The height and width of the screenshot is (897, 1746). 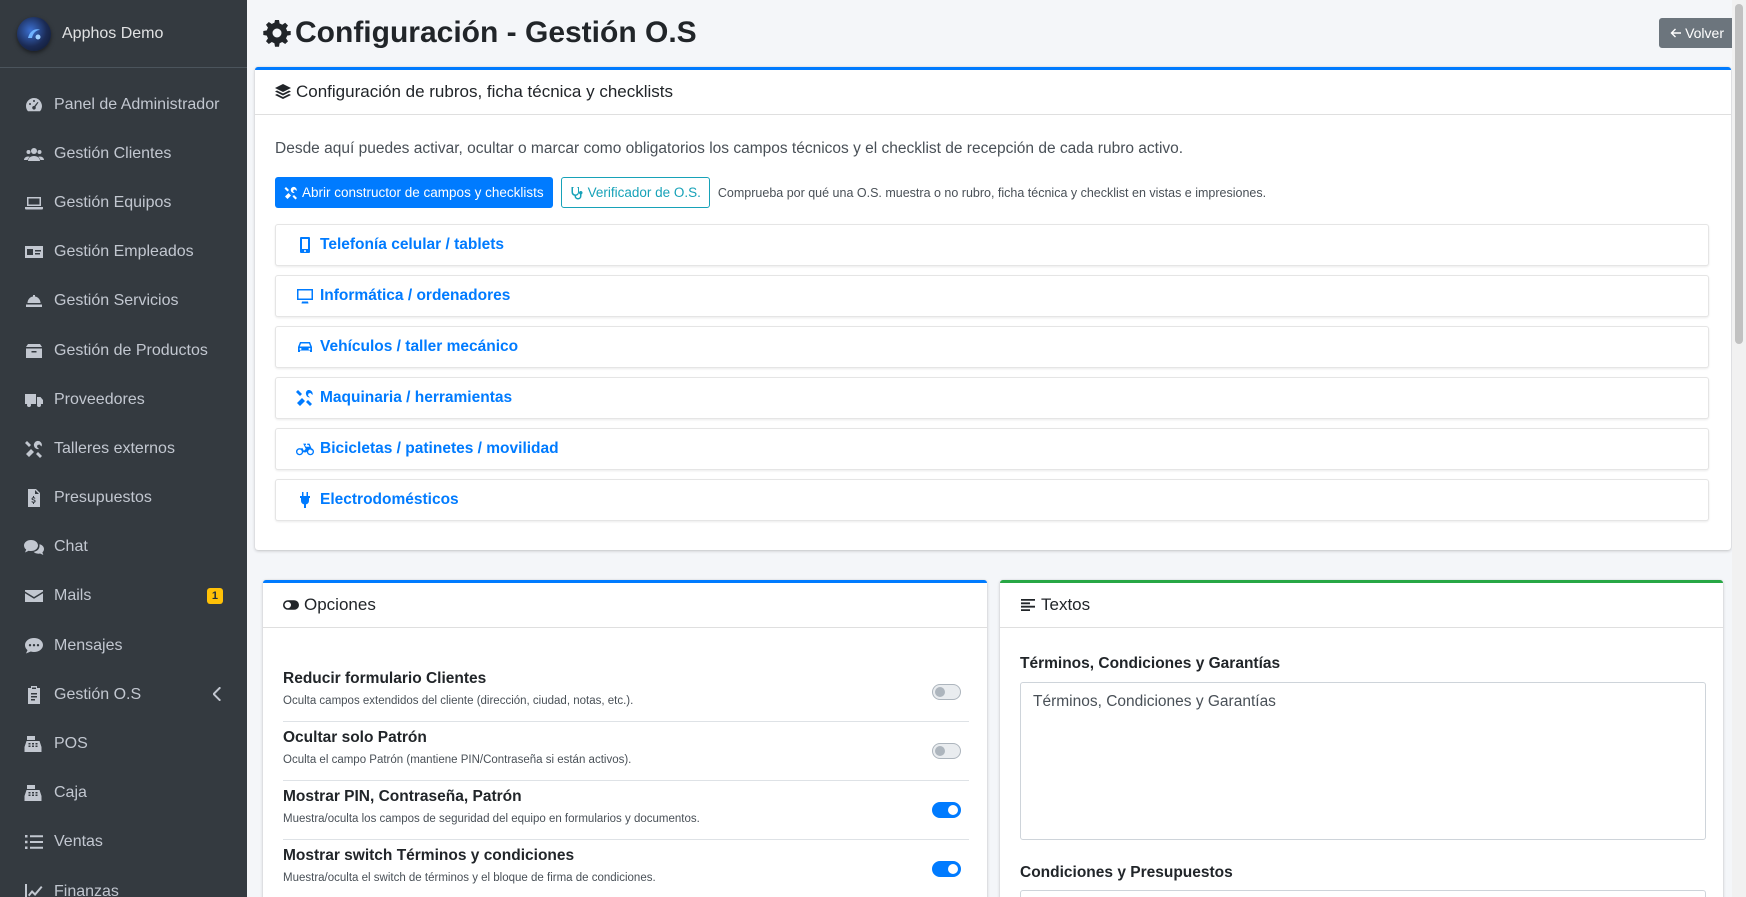 What do you see at coordinates (305, 500) in the screenshot?
I see `plug-icon` at bounding box center [305, 500].